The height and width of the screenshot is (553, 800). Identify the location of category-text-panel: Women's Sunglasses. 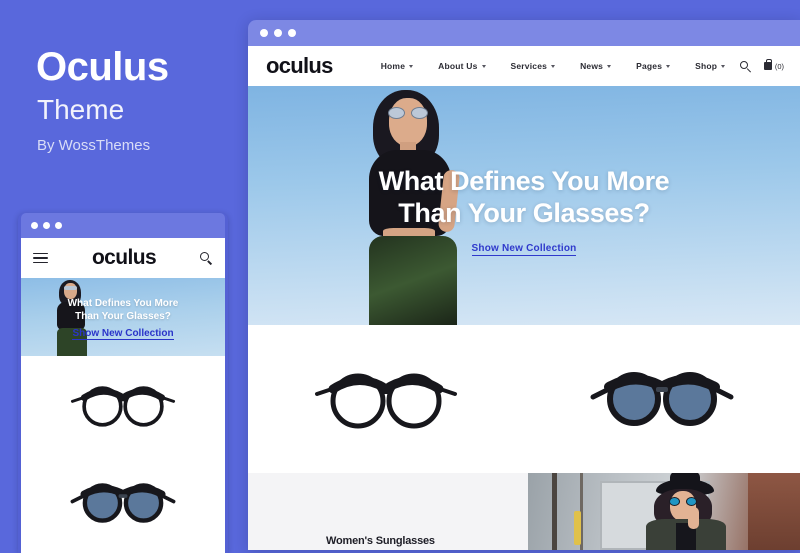
(388, 511).